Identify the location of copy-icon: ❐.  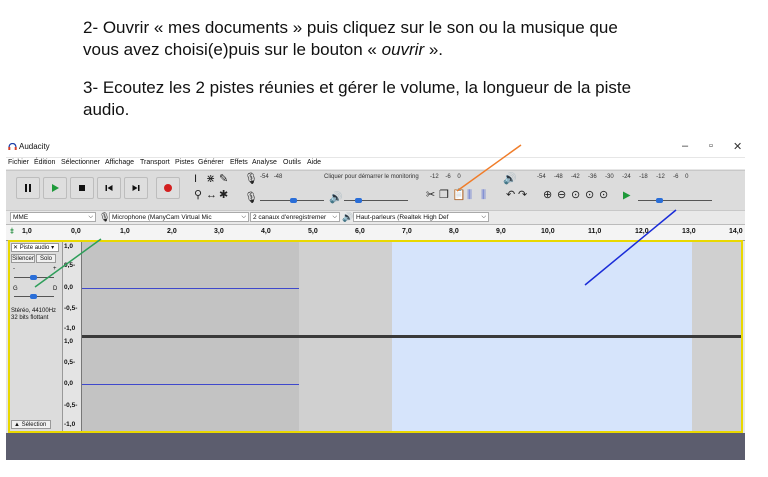
(444, 195).